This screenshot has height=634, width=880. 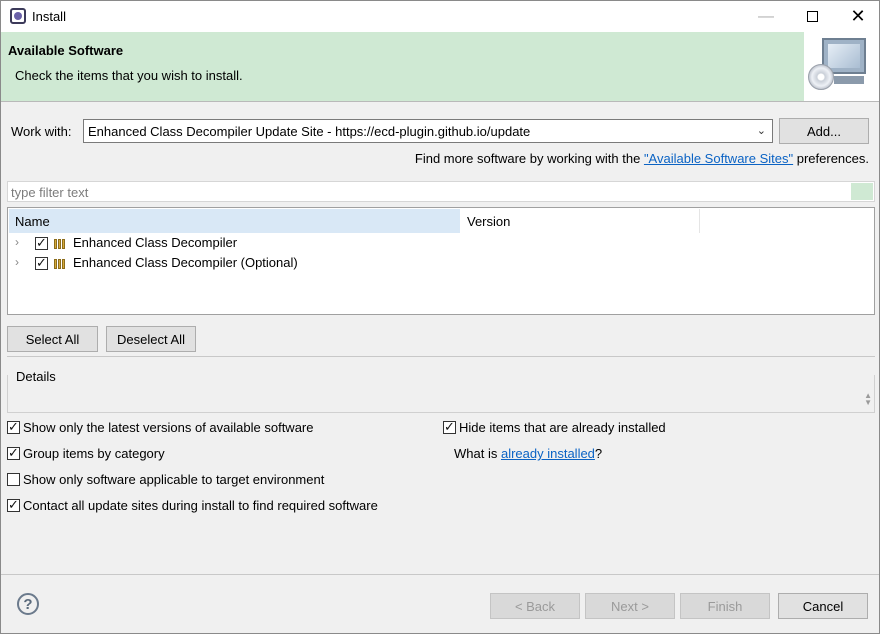 What do you see at coordinates (66, 50) in the screenshot?
I see `banner-title: Available Software` at bounding box center [66, 50].